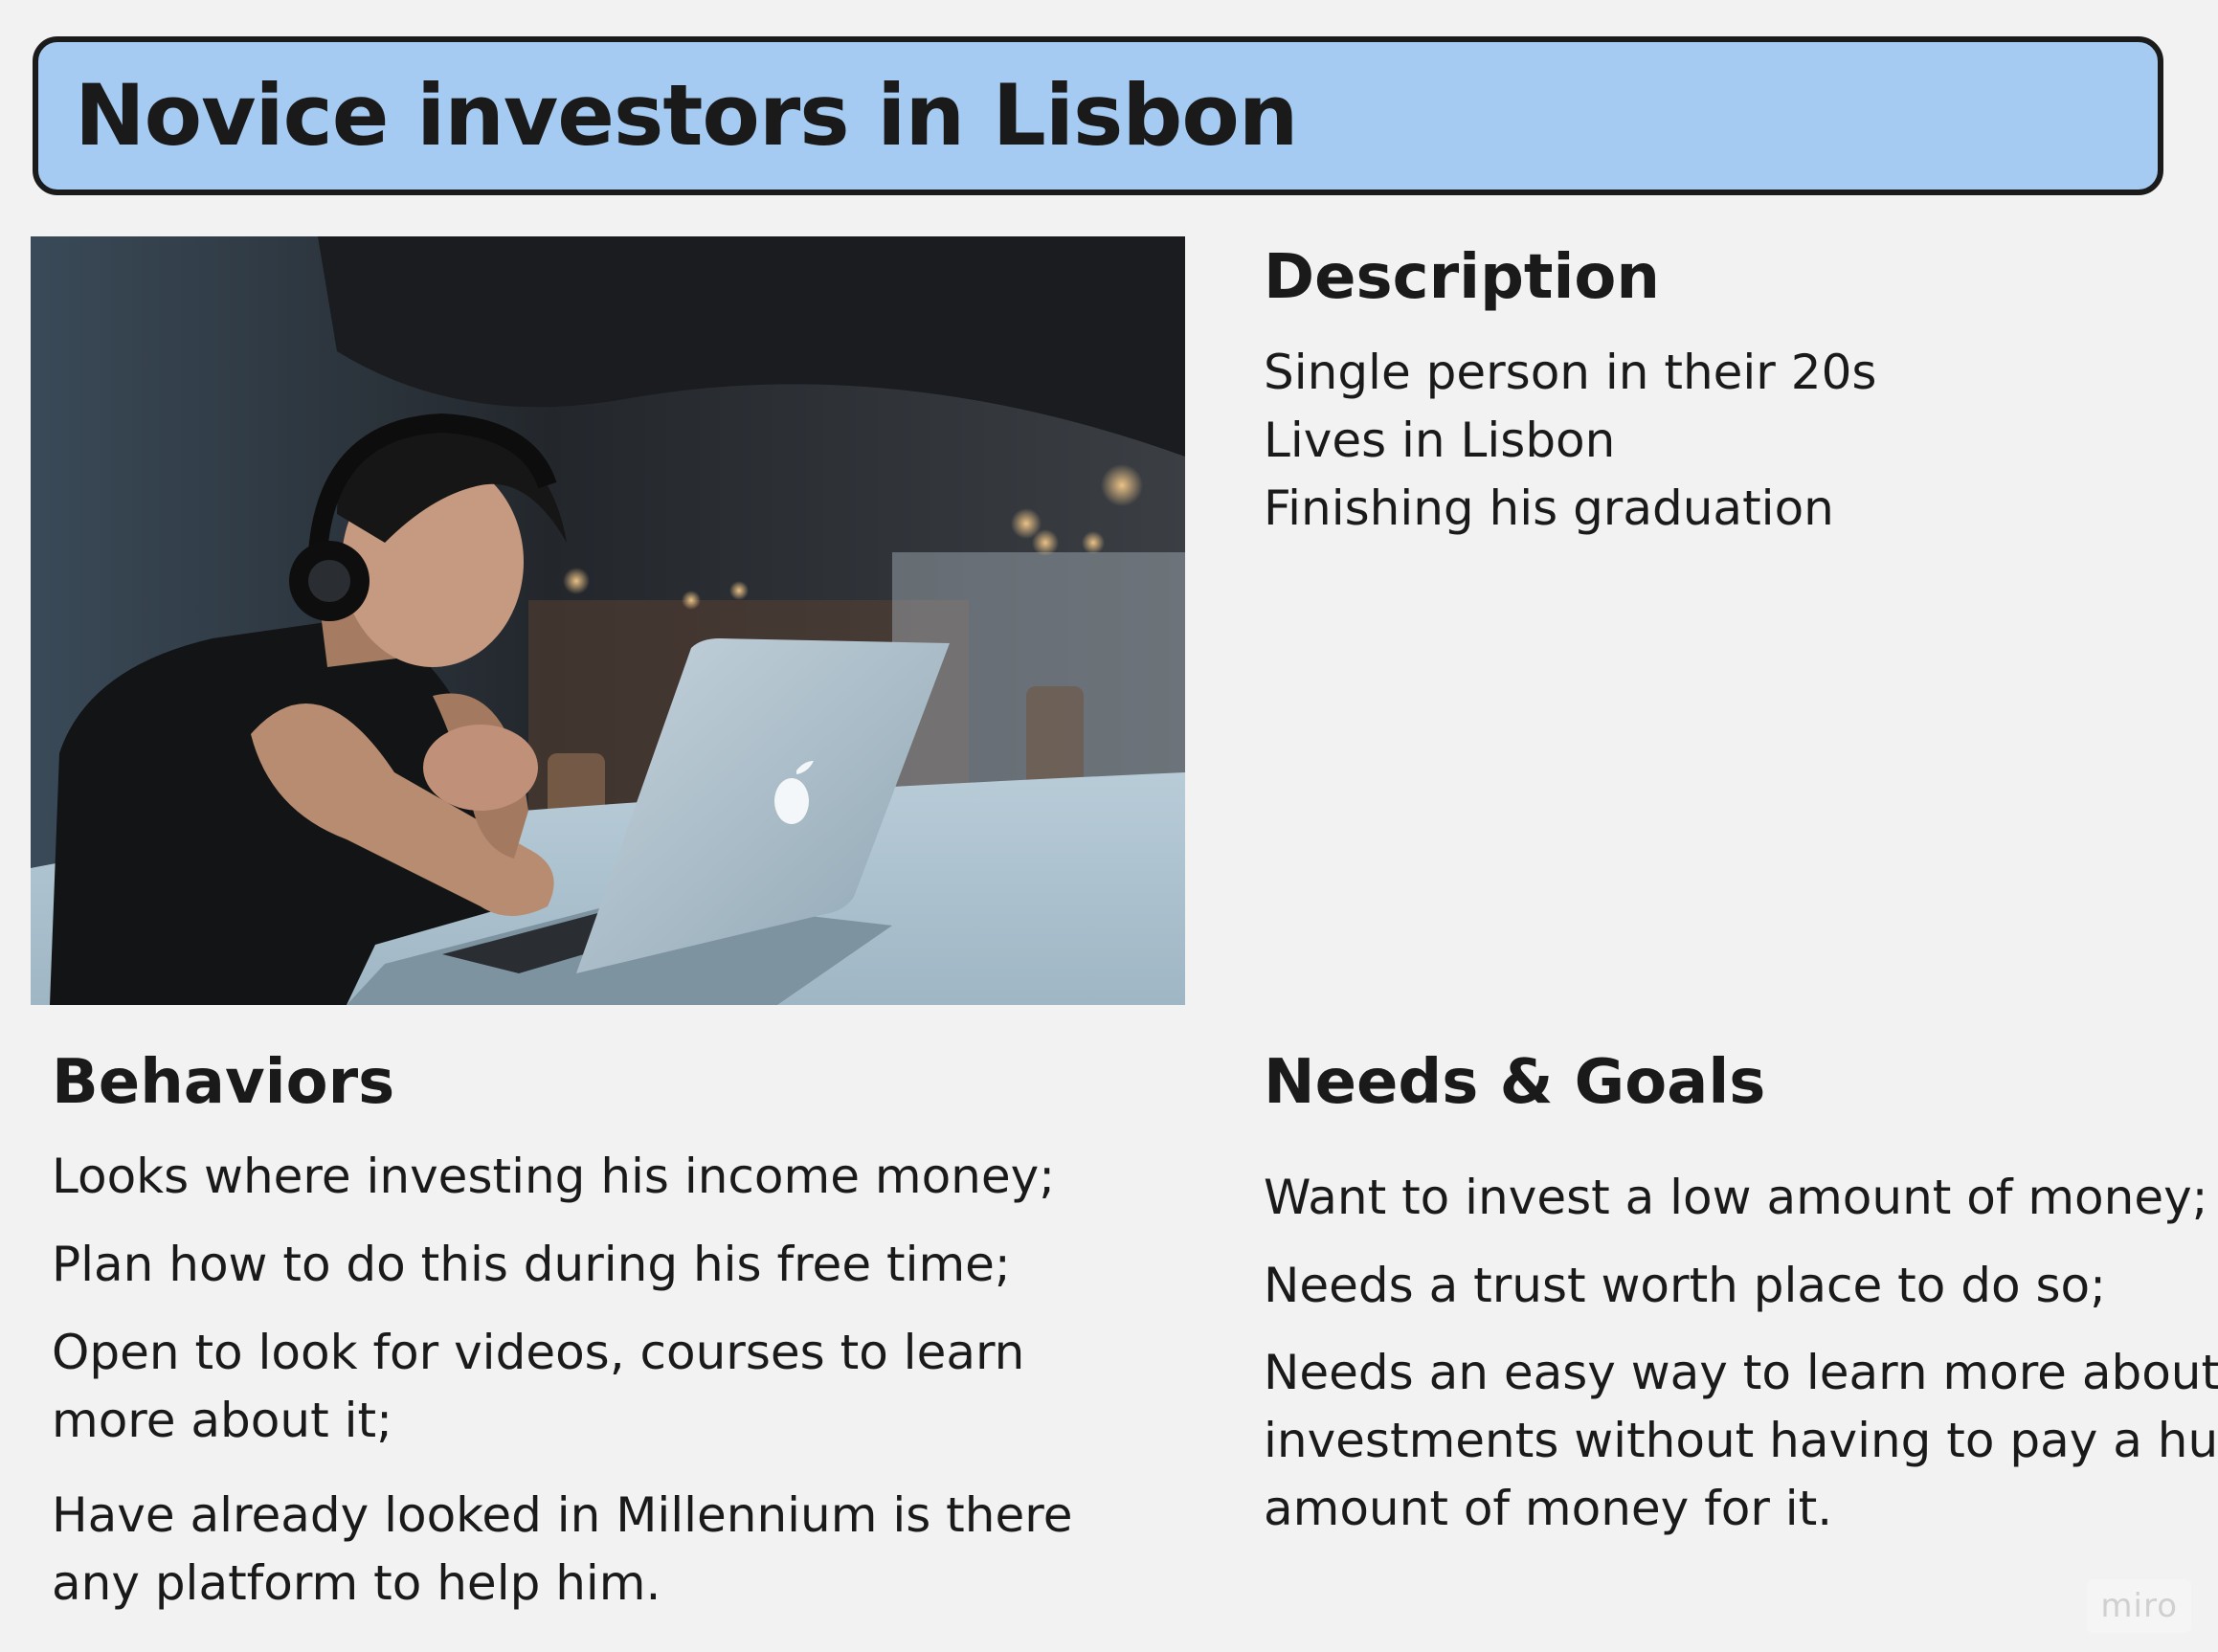 Image resolution: width=2218 pixels, height=1652 pixels. Describe the element at coordinates (223, 1082) in the screenshot. I see `behaviors-heading: Behaviors` at that location.